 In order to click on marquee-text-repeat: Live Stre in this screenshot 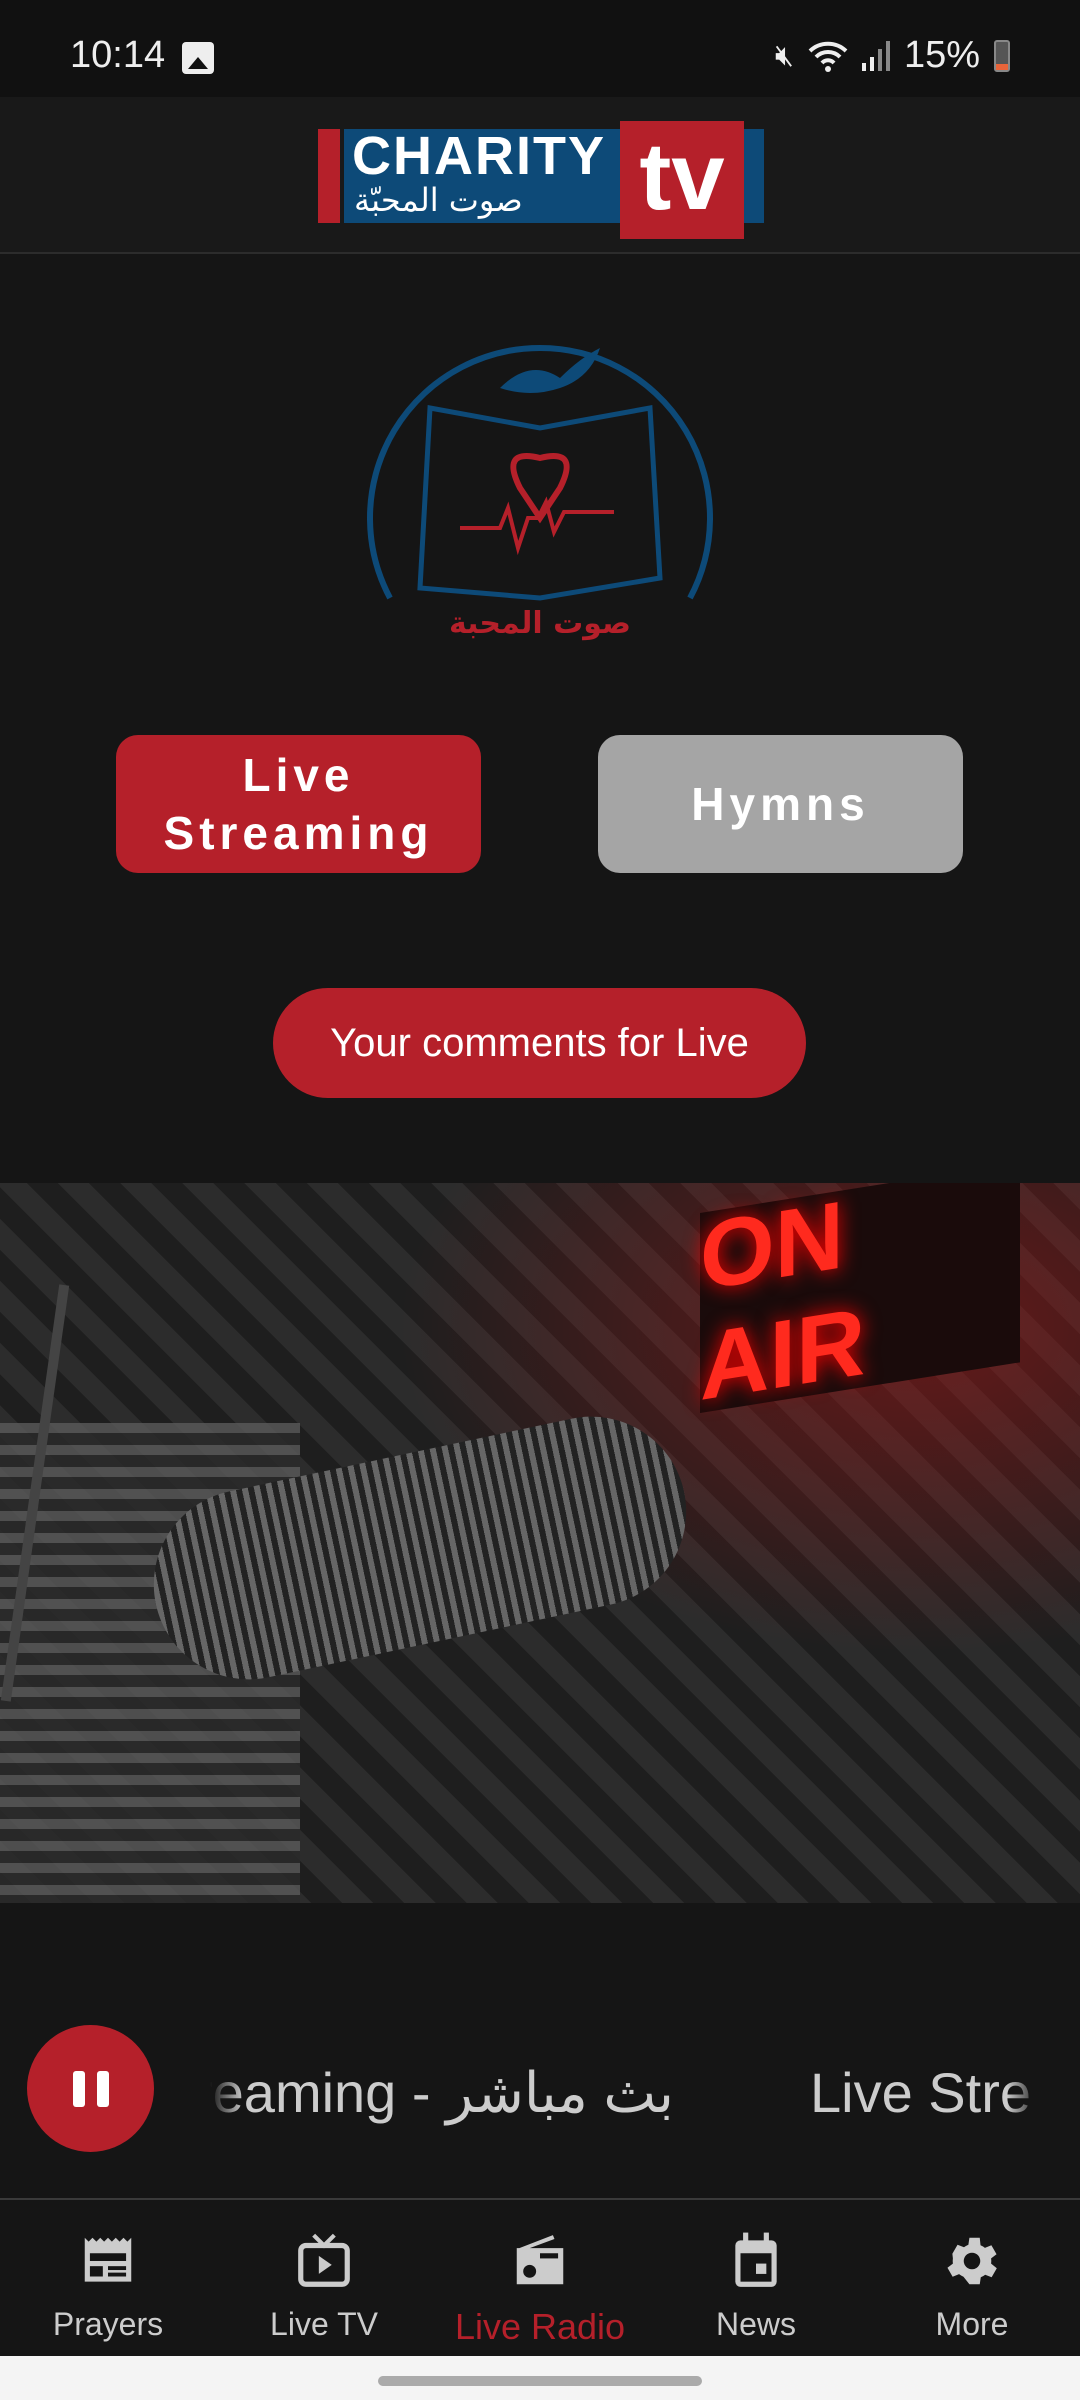, I will do `click(920, 2092)`.